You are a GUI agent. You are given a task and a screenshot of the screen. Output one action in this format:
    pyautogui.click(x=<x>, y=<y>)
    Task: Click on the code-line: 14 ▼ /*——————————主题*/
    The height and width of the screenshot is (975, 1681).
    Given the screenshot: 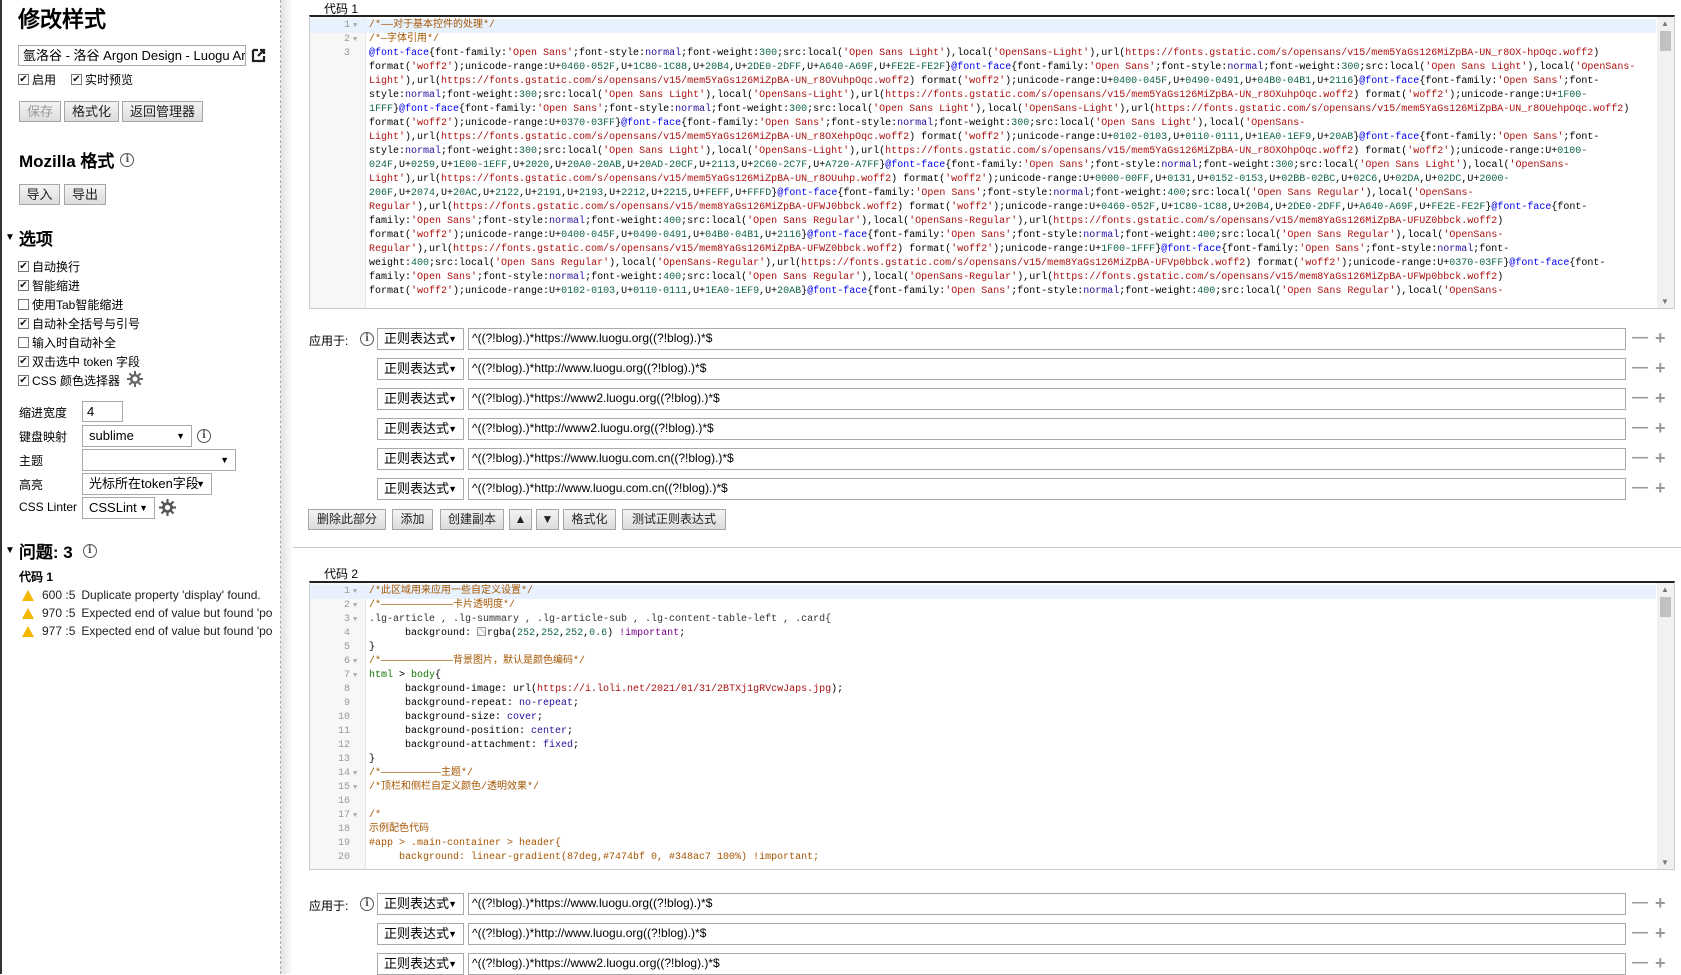 What is the action you would take?
    pyautogui.click(x=983, y=774)
    